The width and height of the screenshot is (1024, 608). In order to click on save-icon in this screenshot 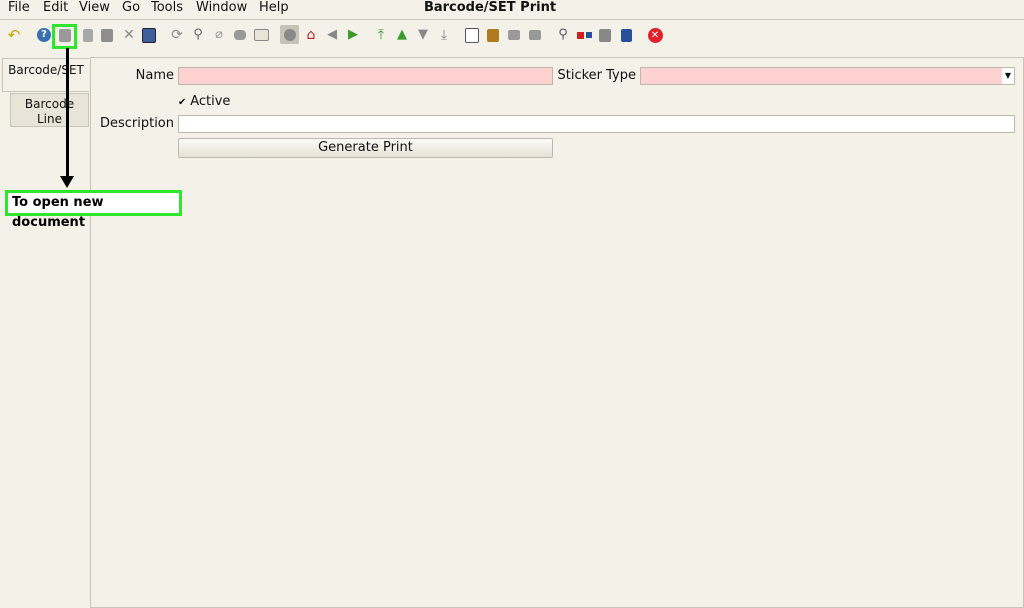, I will do `click(149, 35)`.